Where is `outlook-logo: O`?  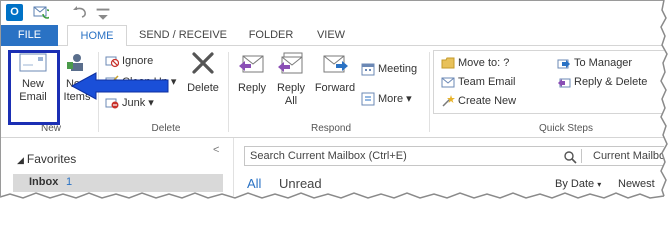 outlook-logo: O is located at coordinates (14, 12).